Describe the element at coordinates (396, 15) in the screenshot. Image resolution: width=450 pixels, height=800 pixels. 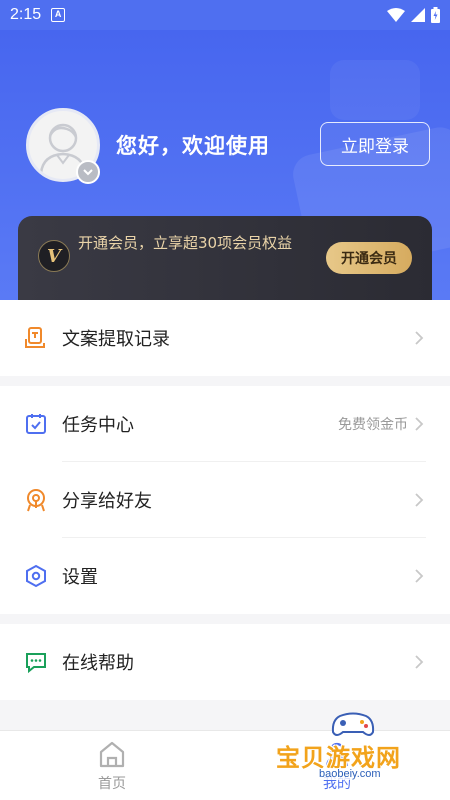
I see `wifi-icon` at that location.